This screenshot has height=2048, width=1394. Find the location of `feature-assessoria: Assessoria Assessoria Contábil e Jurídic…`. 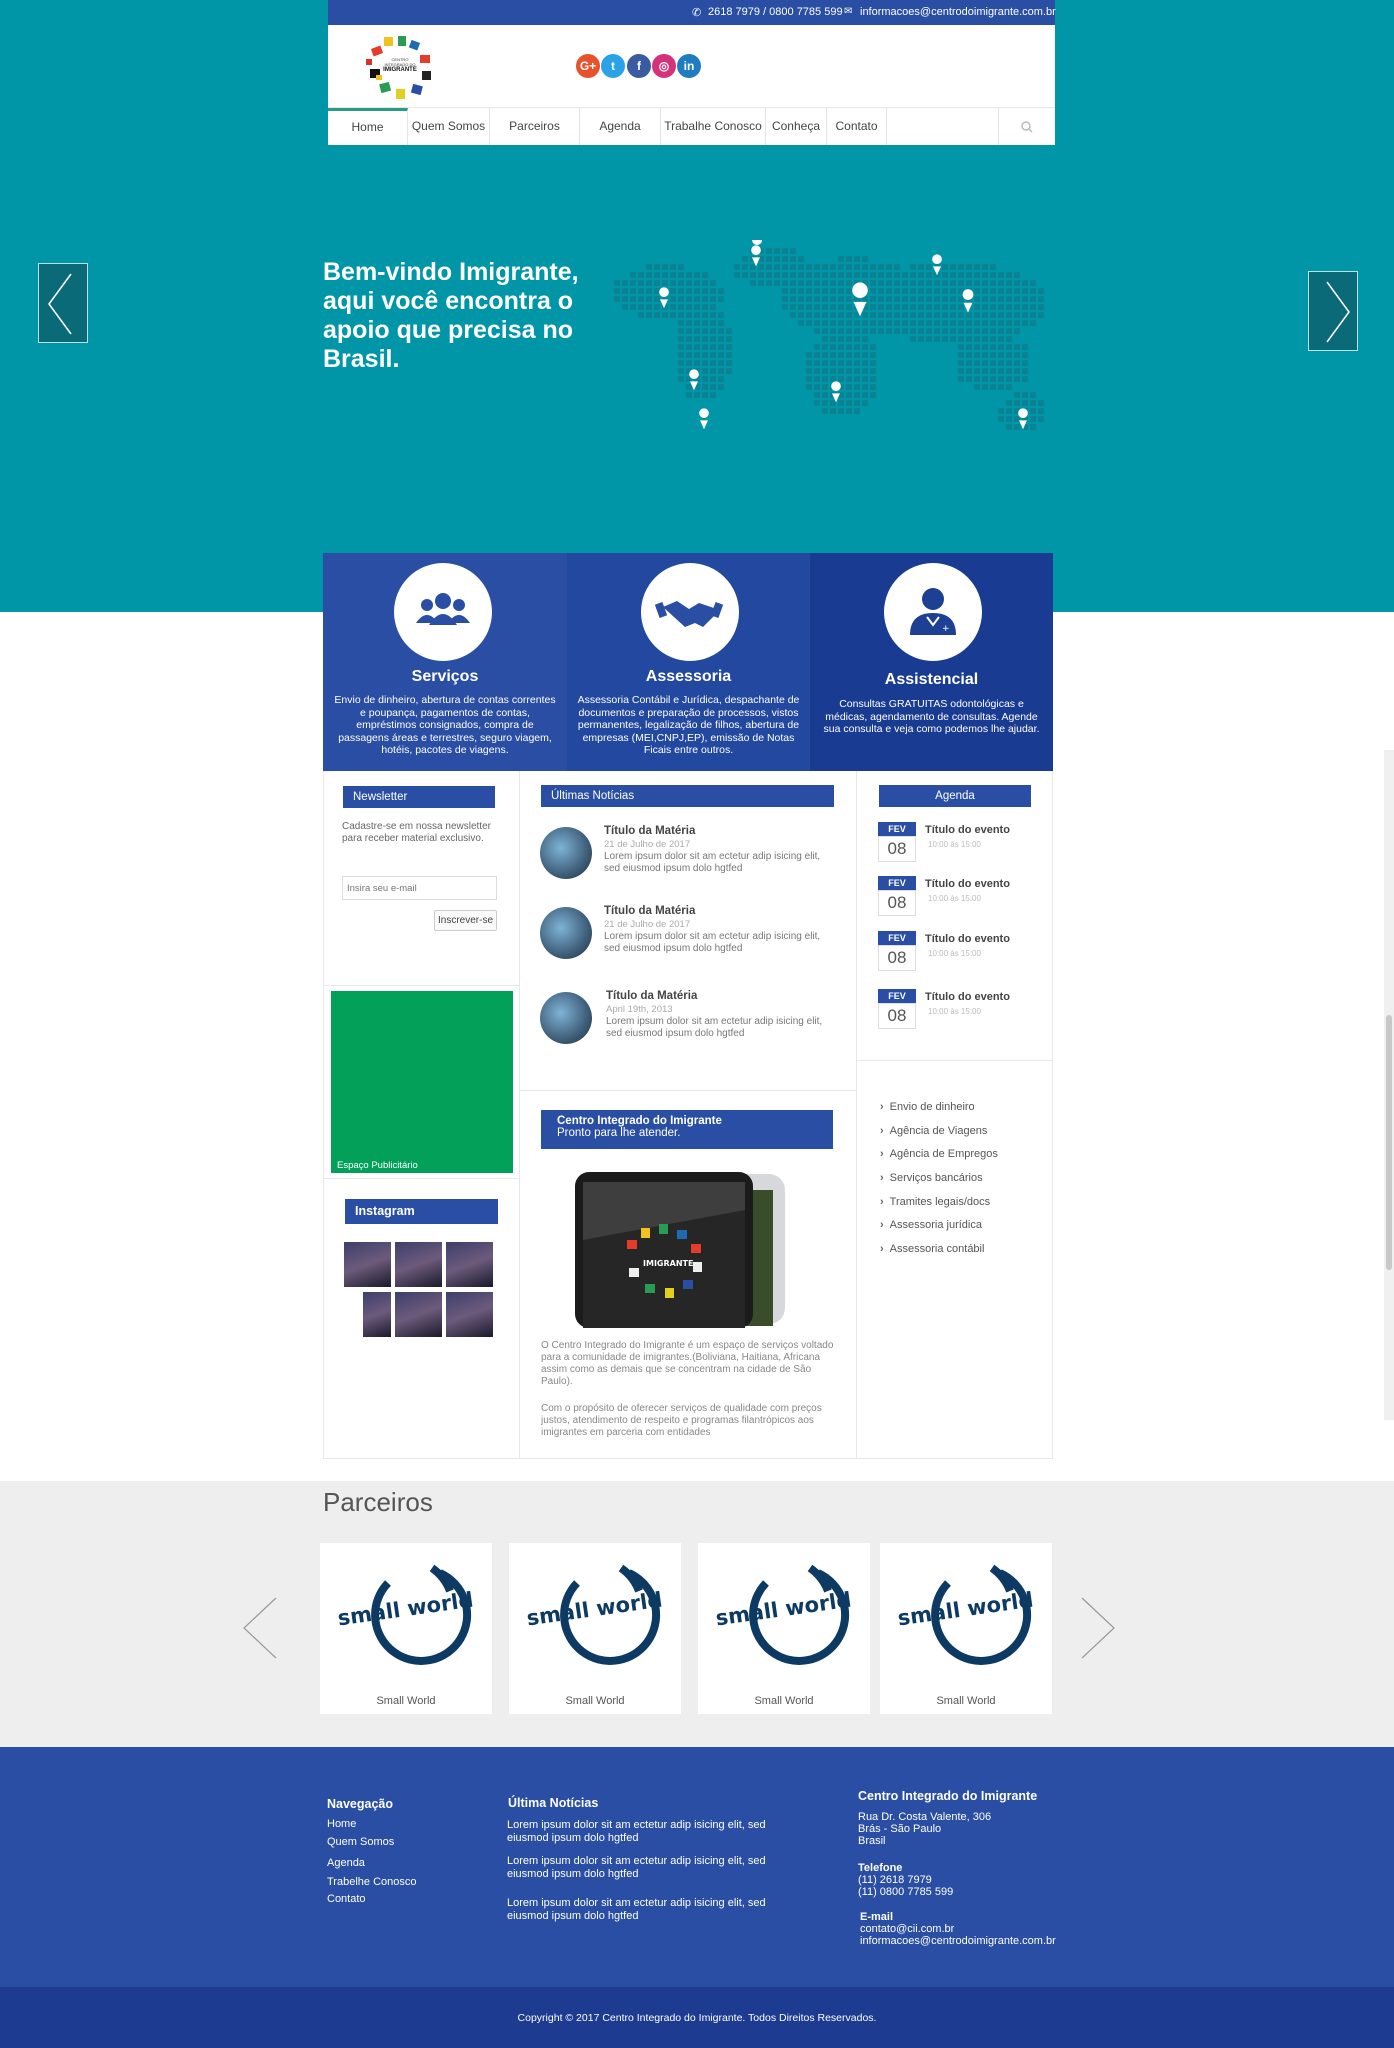

feature-assessoria: Assessoria Assessoria Contábil e Jurídic… is located at coordinates (688, 662).